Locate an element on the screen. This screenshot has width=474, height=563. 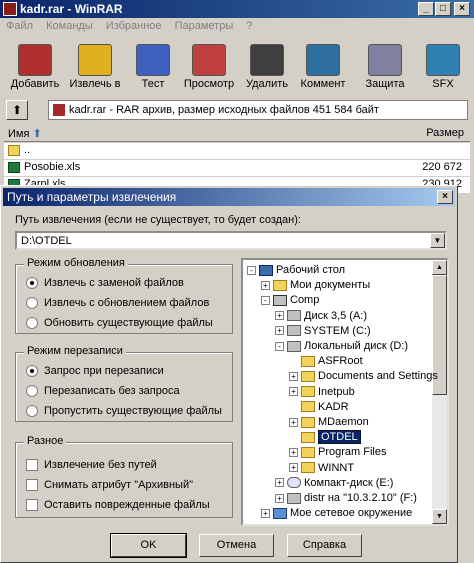
cancel-button: Отмена is located at coordinates (236, 545).